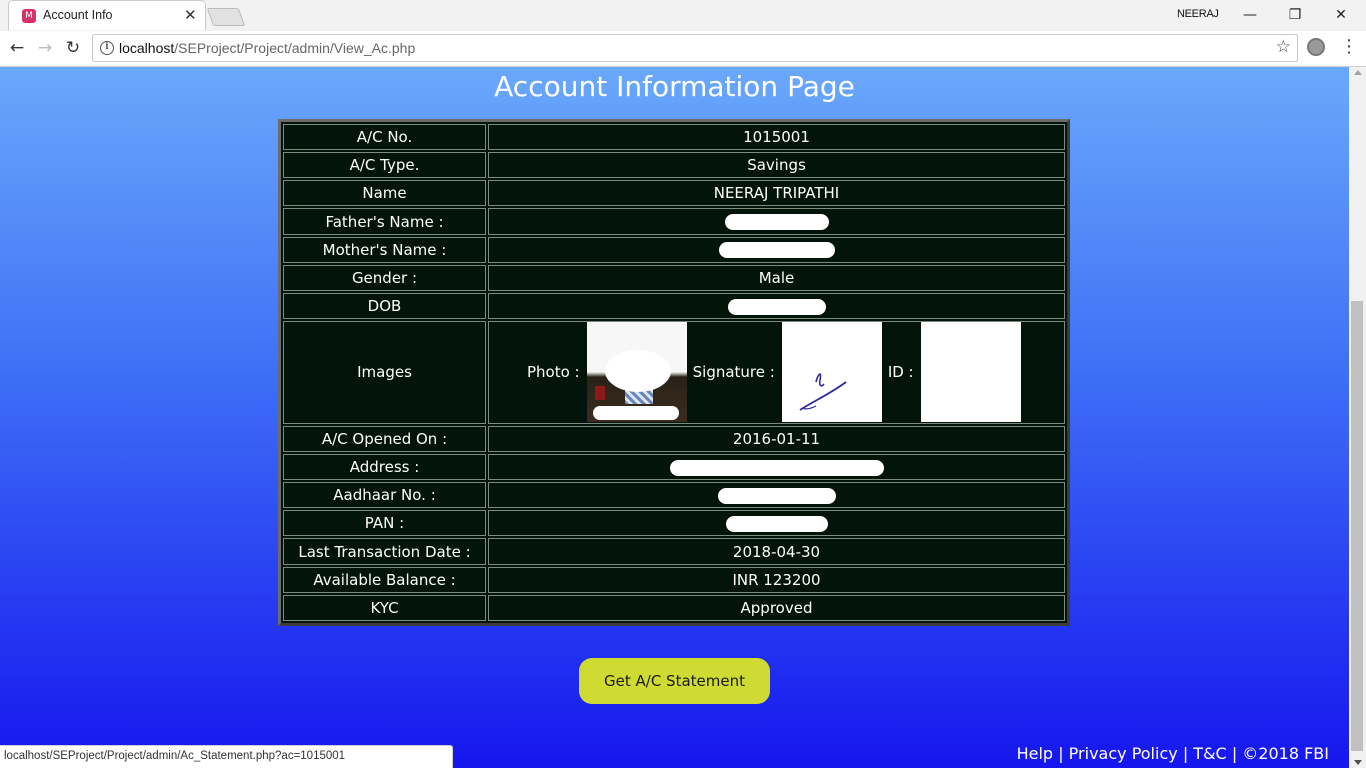  What do you see at coordinates (1285, 753) in the screenshot?
I see `copyright-text: ©2018 FBI` at bounding box center [1285, 753].